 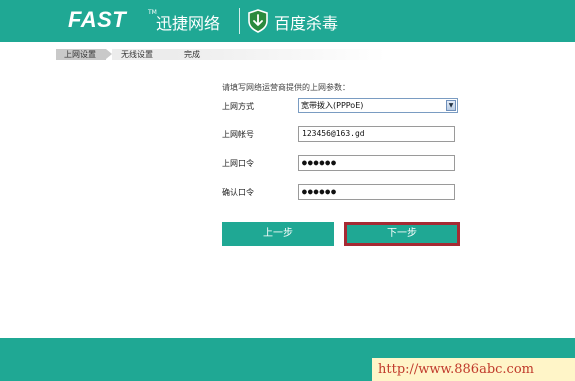 I want to click on connection-type-label: 上网方式, so click(x=238, y=106).